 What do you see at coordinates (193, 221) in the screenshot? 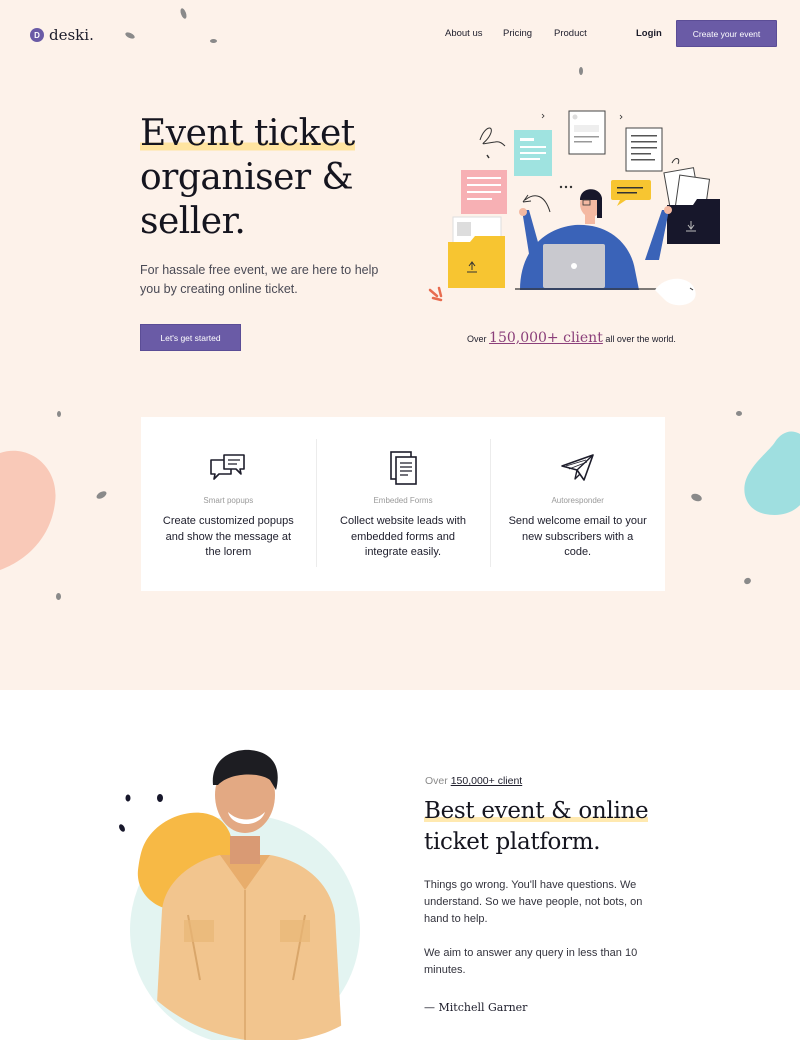
I see `hero-title-line3: seller.` at bounding box center [193, 221].